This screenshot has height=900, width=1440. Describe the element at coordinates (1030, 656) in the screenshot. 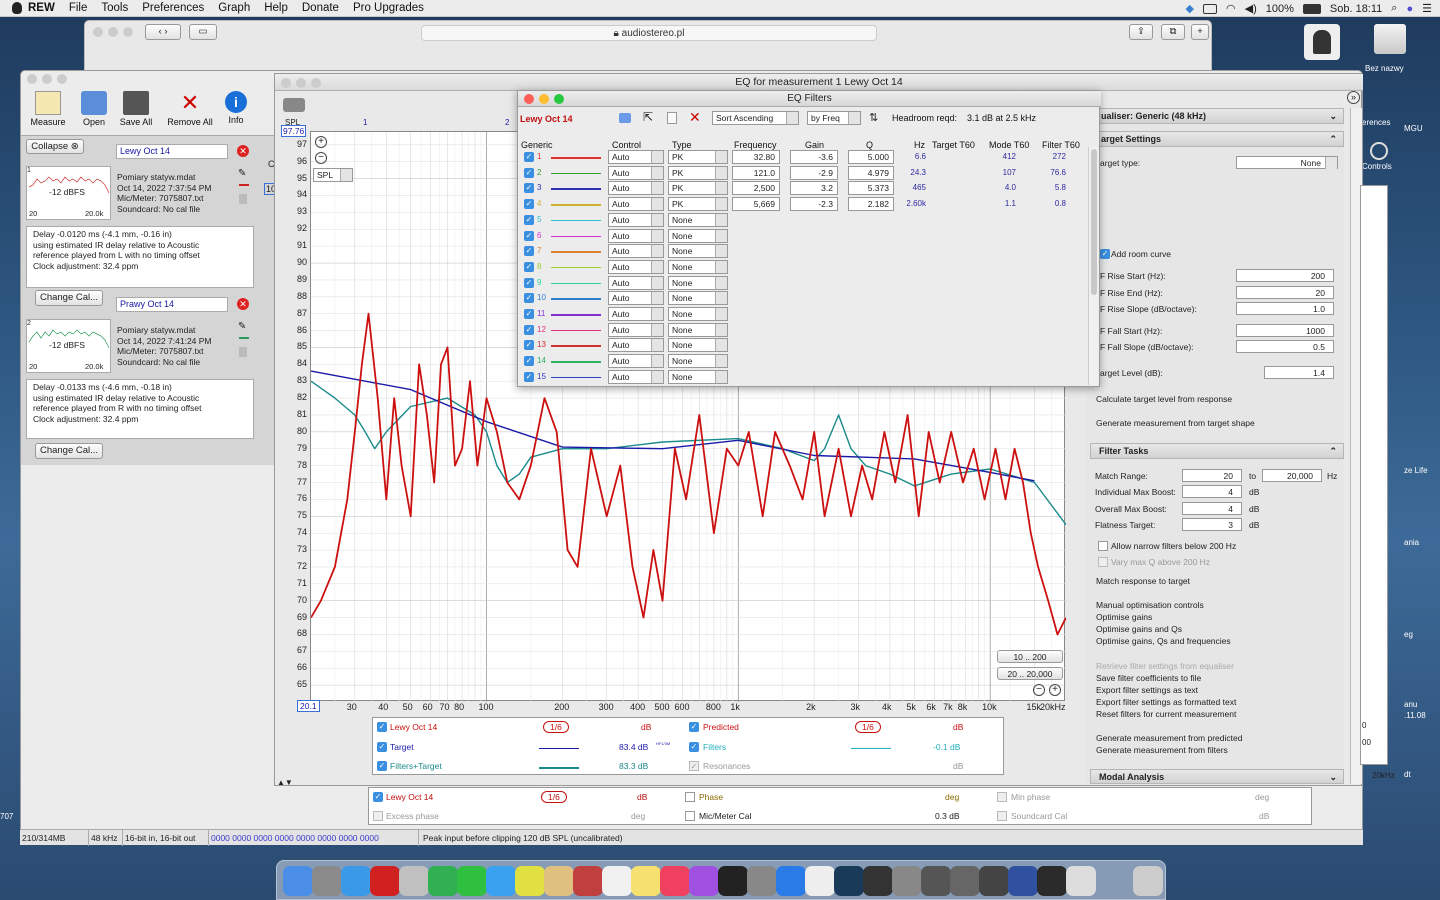

I see `range-10-200-button: 10 .. 200` at that location.